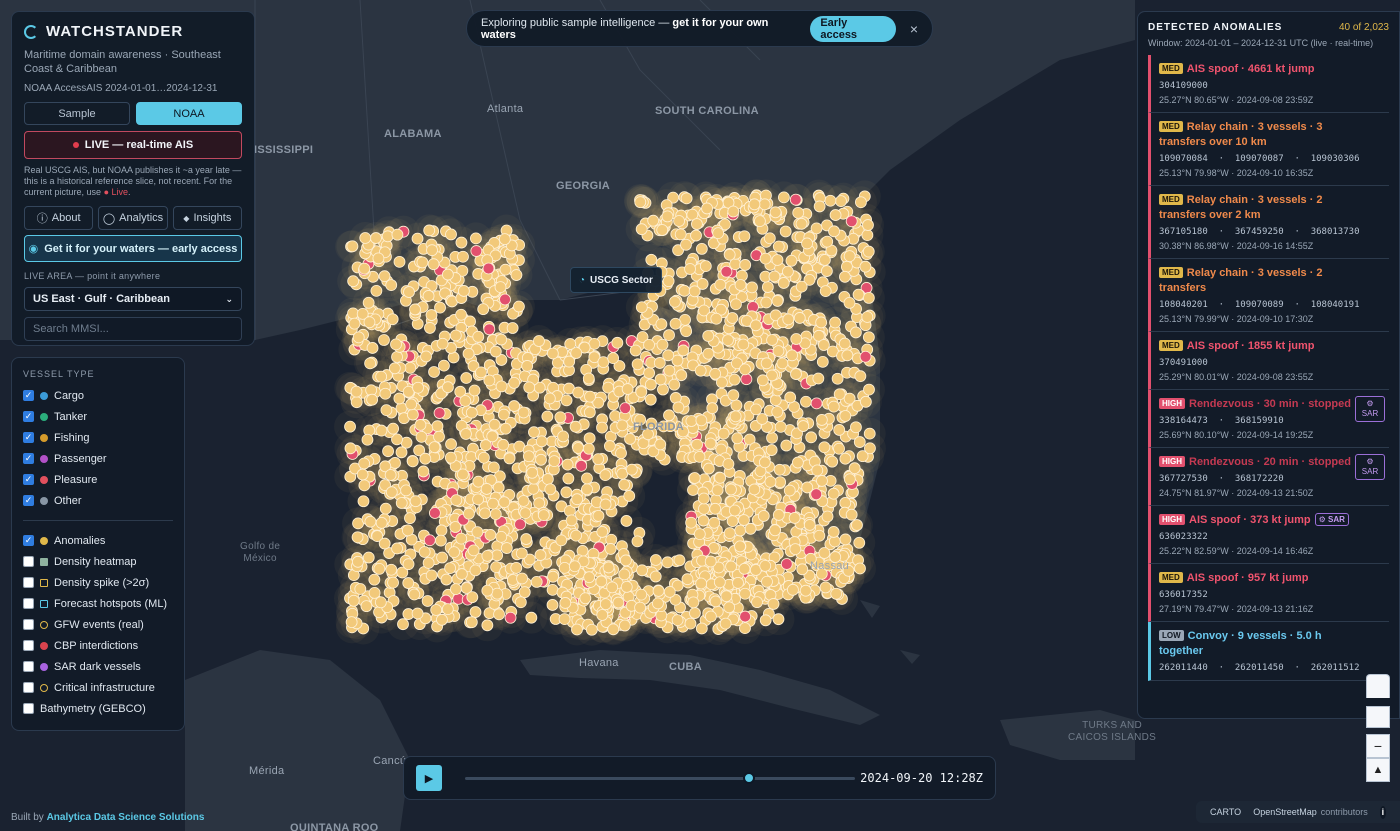 The height and width of the screenshot is (831, 1400). Describe the element at coordinates (1378, 717) in the screenshot. I see `zoom-control-mid` at that location.